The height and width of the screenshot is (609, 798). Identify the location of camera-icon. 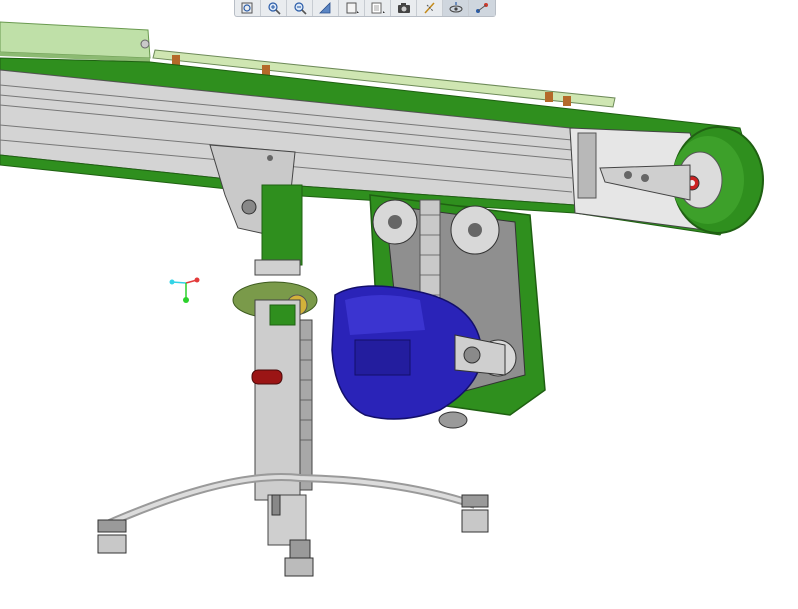
(403, 8).